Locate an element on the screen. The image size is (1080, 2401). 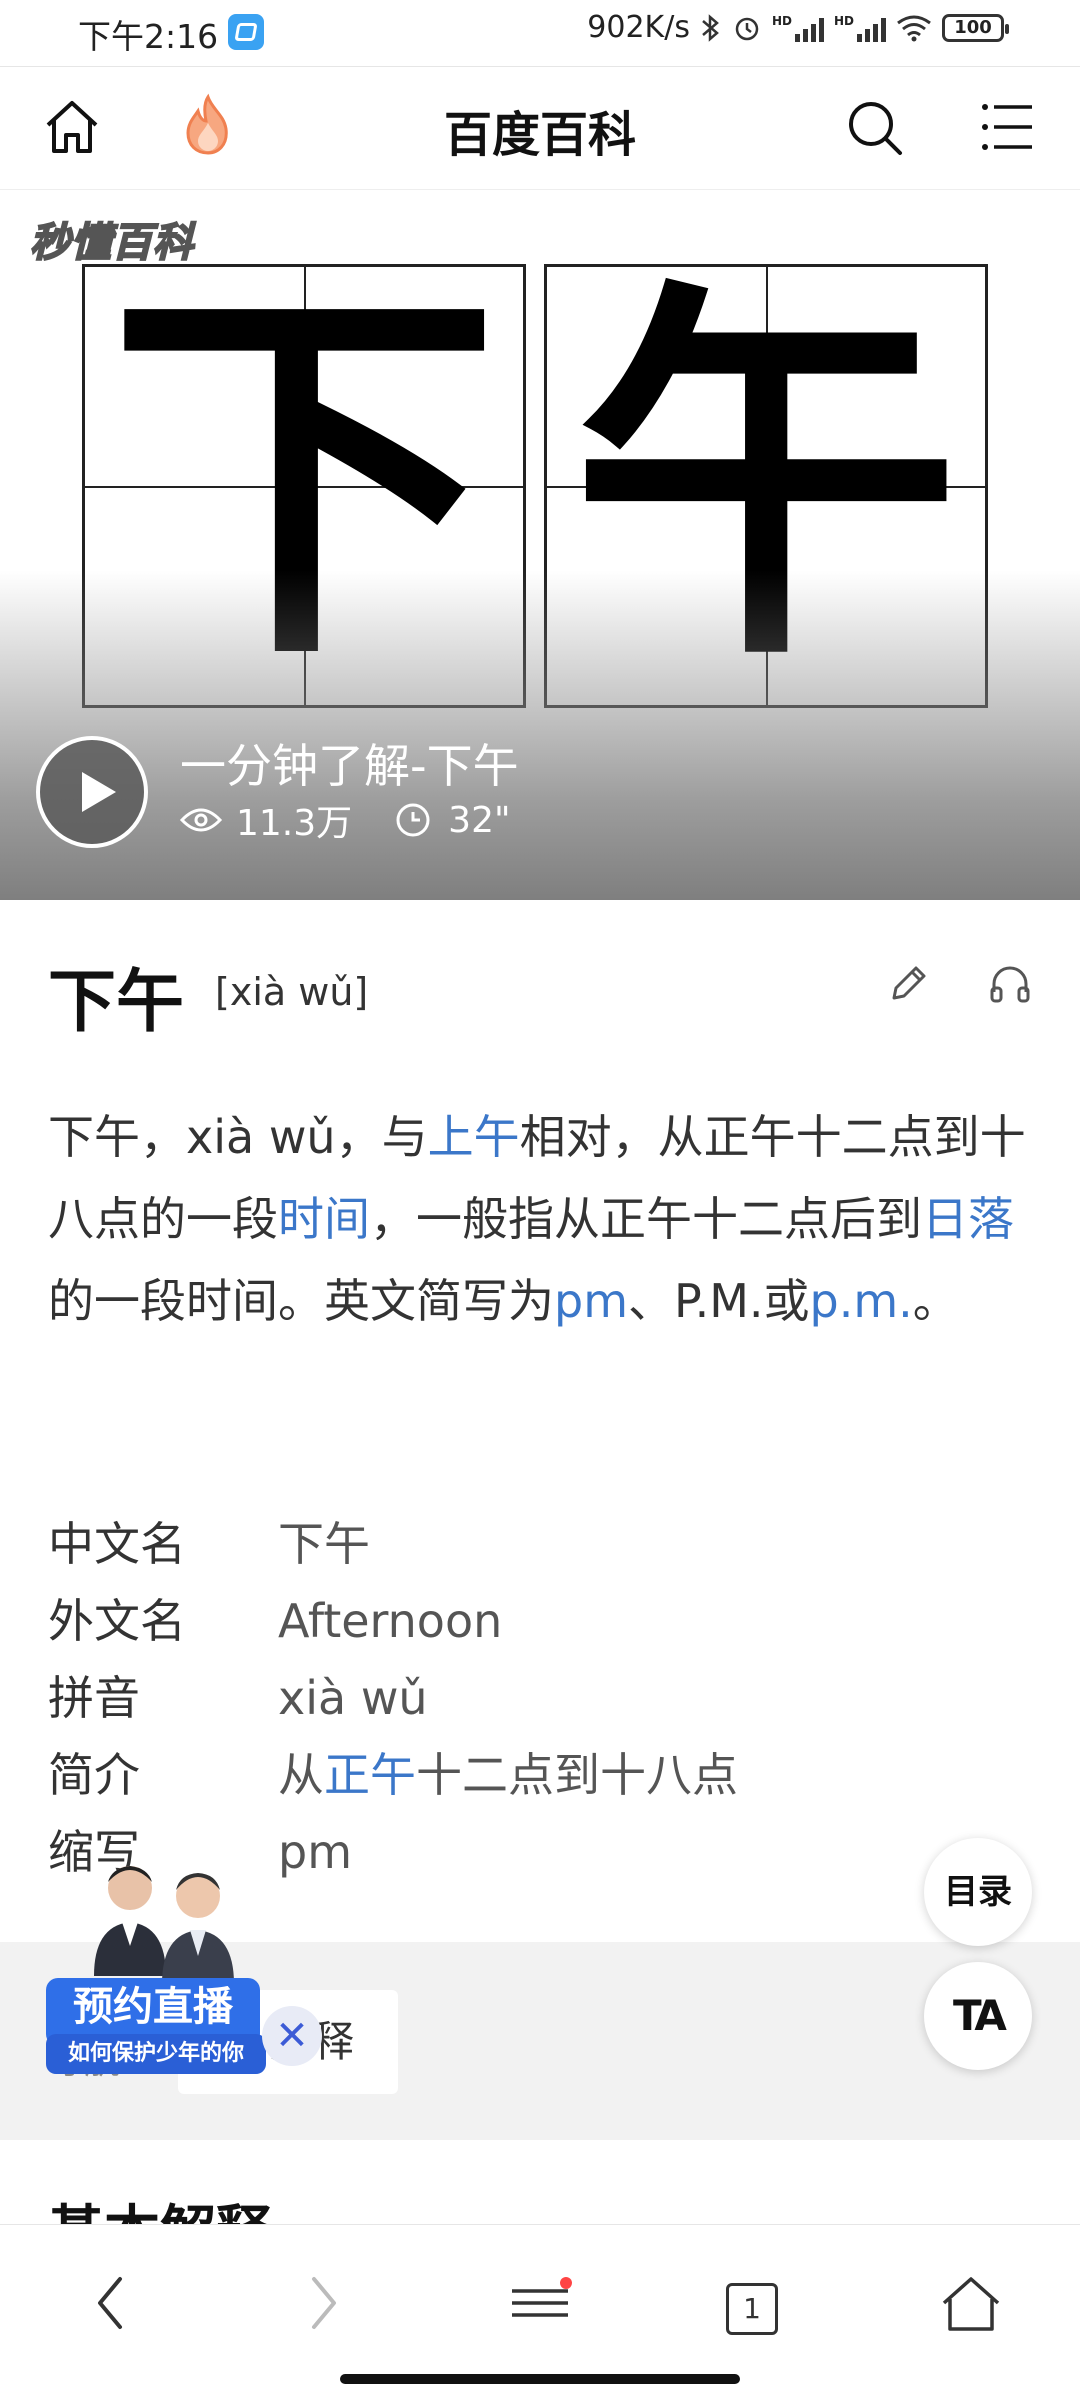
link-p-m: p.m. is located at coordinates (861, 1301).